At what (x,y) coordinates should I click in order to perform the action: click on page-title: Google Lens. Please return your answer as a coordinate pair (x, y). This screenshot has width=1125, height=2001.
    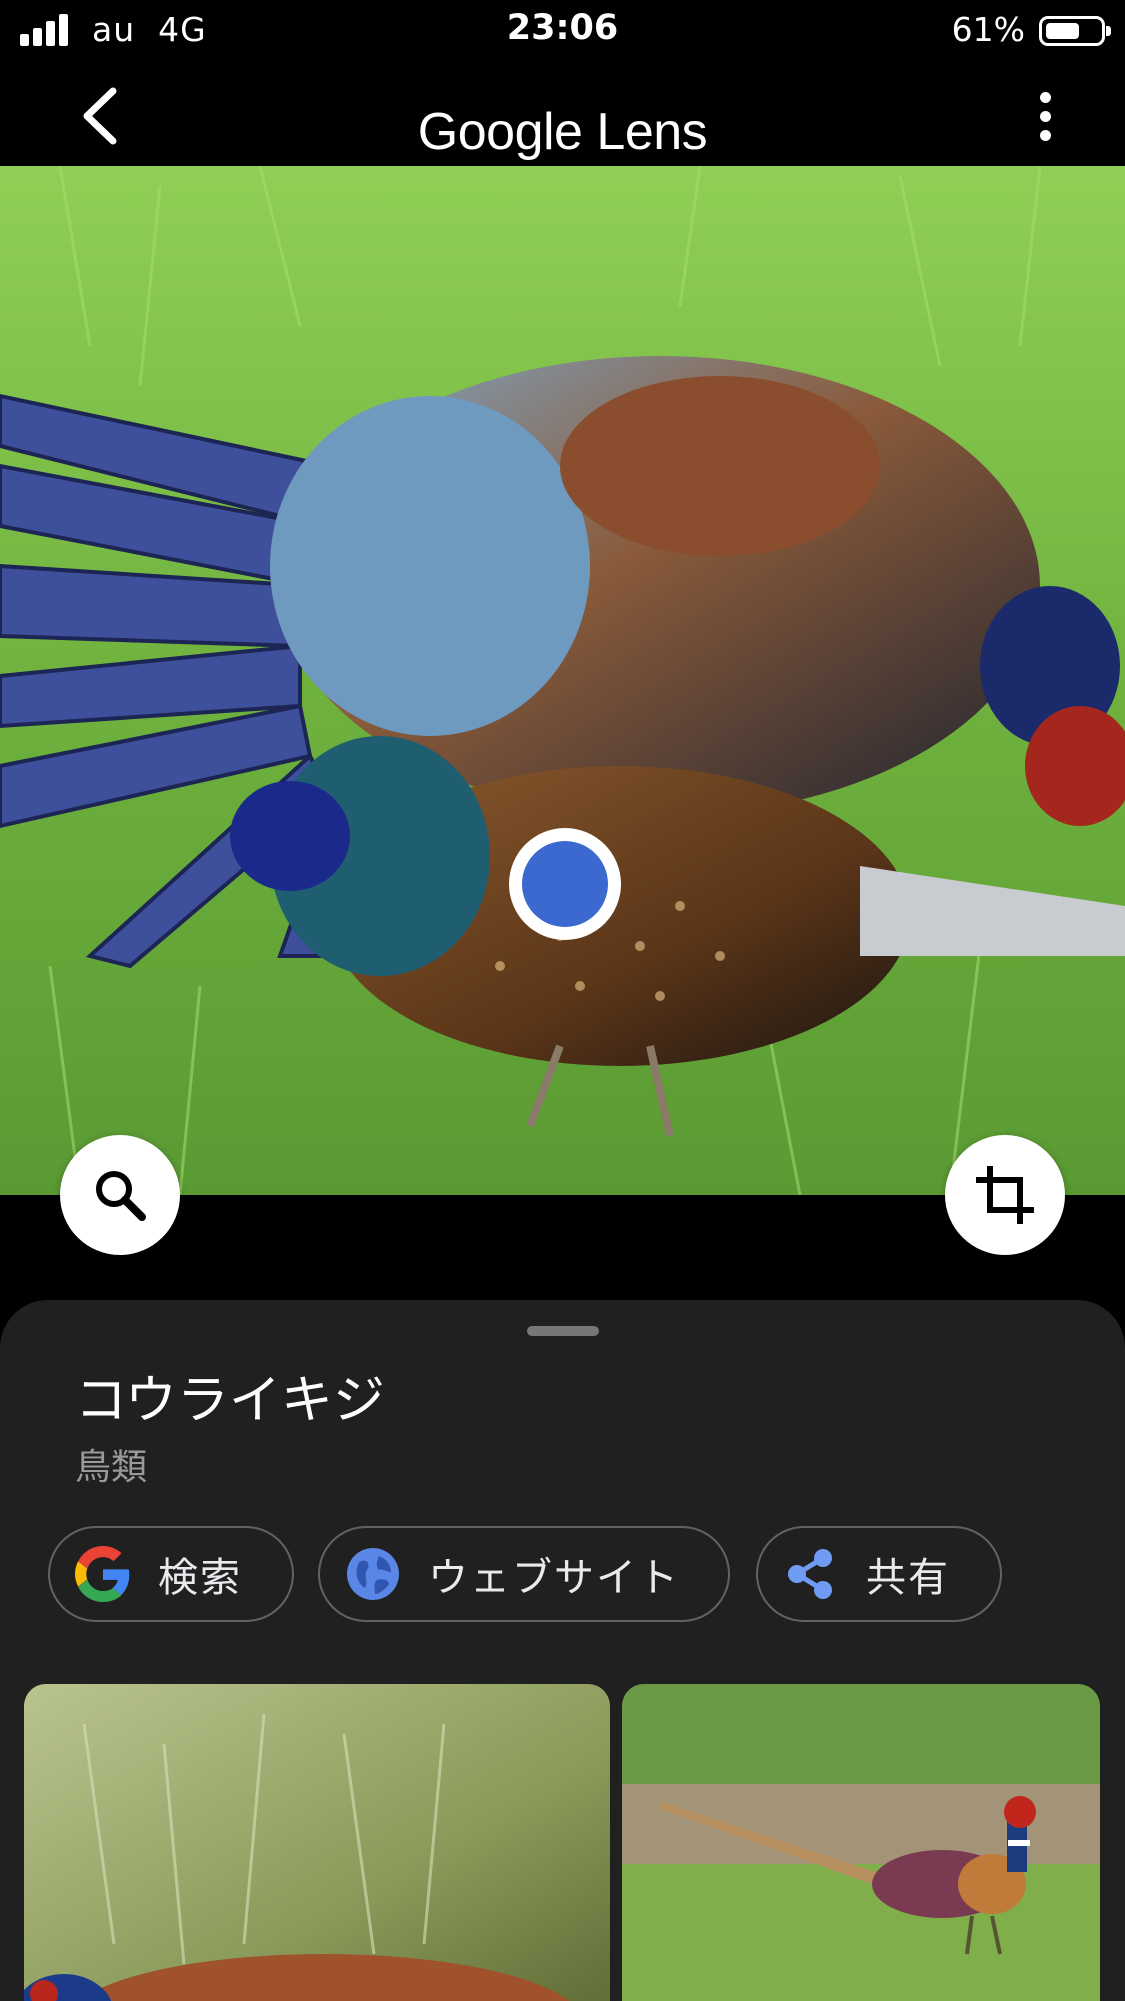
    Looking at the image, I should click on (562, 132).